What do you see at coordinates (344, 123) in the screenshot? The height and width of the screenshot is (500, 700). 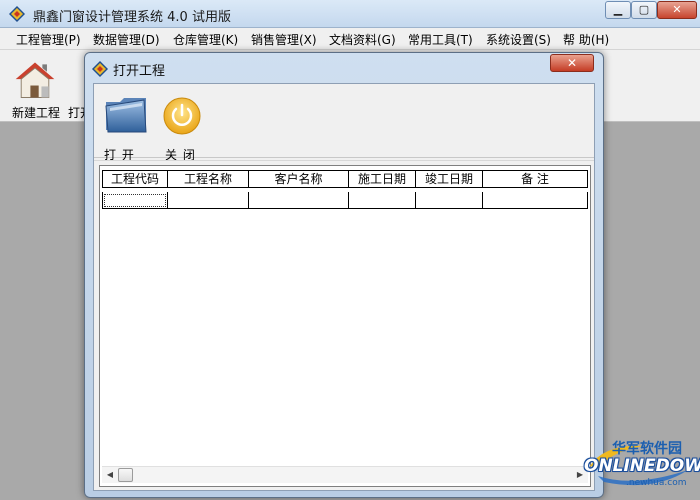 I see `dialog-toolbar: 打 开 关 闭` at bounding box center [344, 123].